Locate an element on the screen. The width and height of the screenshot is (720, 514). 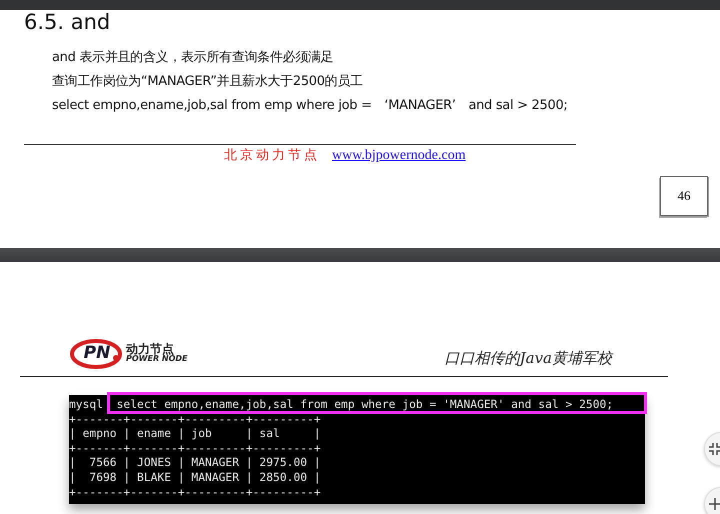
paragraph-text: 查询工作岗位为“MANAGER”并且薪水大于2500的员工 is located at coordinates (208, 82).